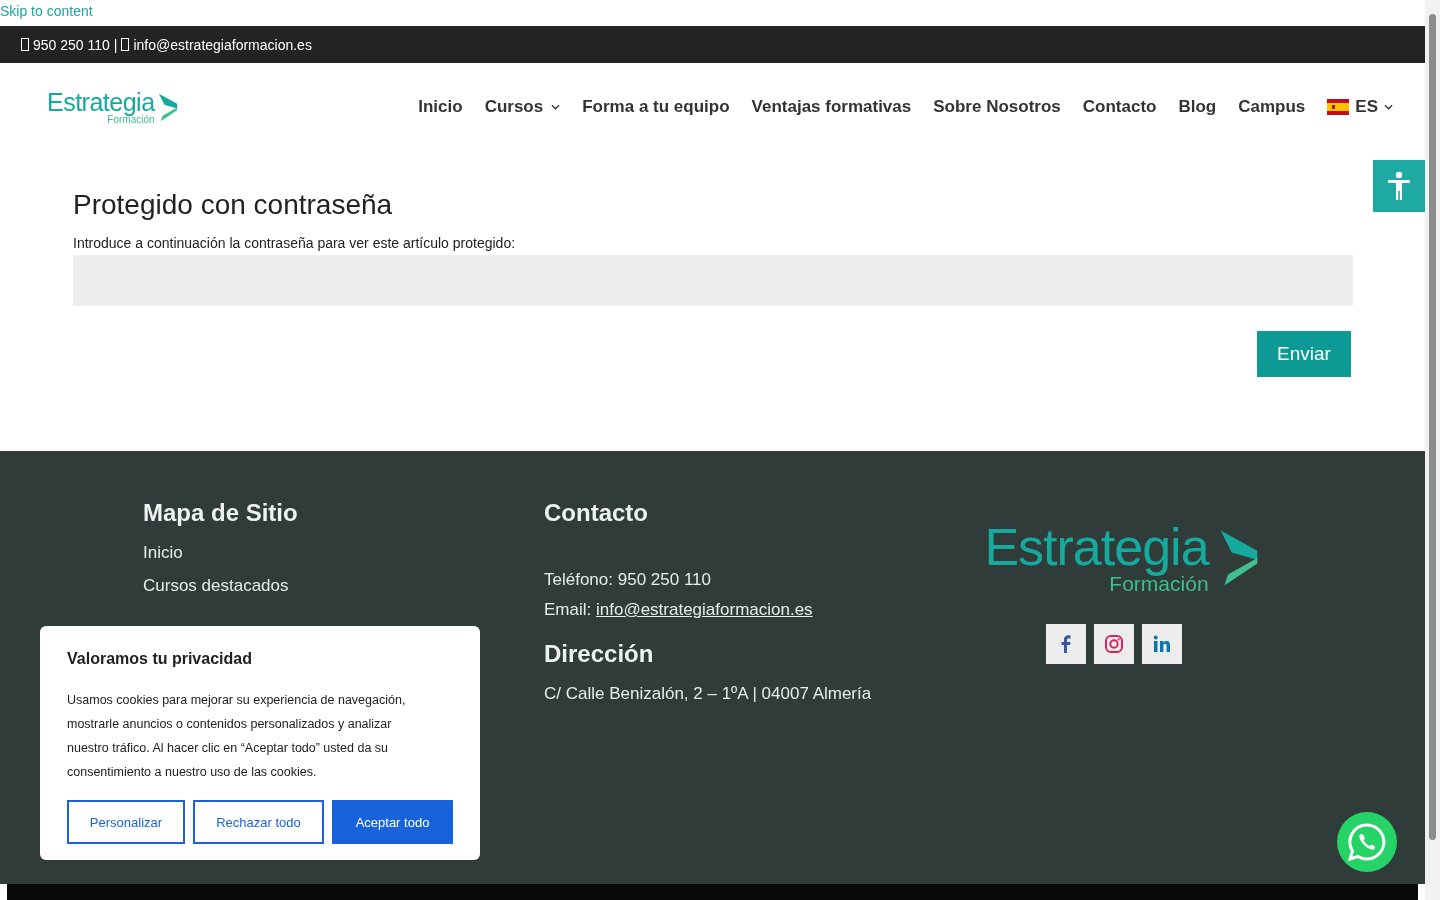  Describe the element at coordinates (1360, 107) in the screenshot. I see `language-selector: ES` at that location.